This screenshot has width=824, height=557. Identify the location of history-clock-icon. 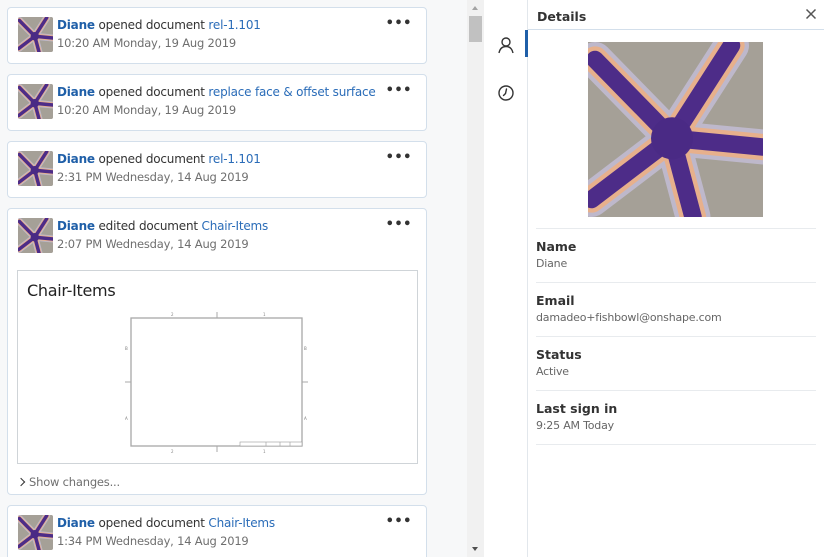
(506, 93).